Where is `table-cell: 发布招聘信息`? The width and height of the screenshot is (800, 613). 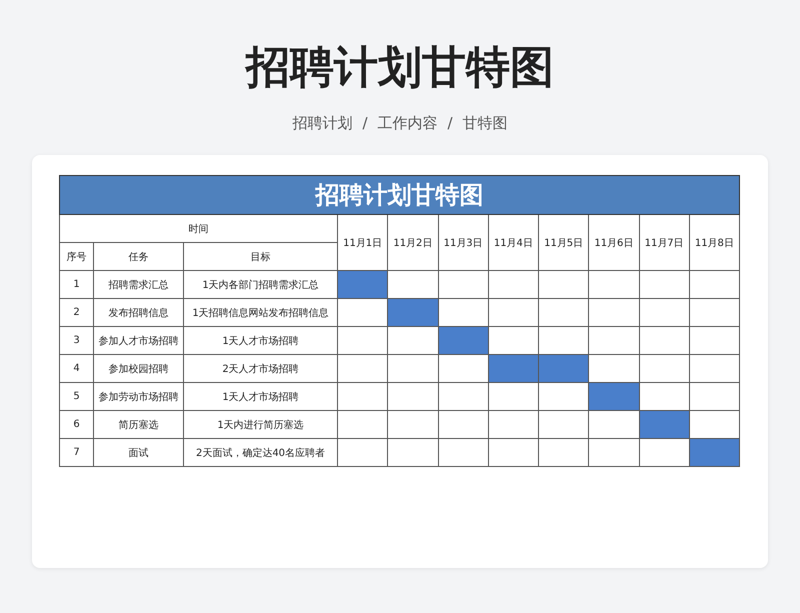
table-cell: 发布招聘信息 is located at coordinates (139, 312).